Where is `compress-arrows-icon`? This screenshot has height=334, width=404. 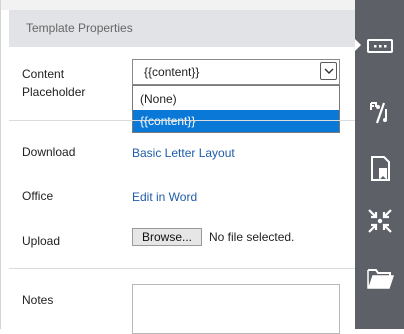 compress-arrows-icon is located at coordinates (379, 220).